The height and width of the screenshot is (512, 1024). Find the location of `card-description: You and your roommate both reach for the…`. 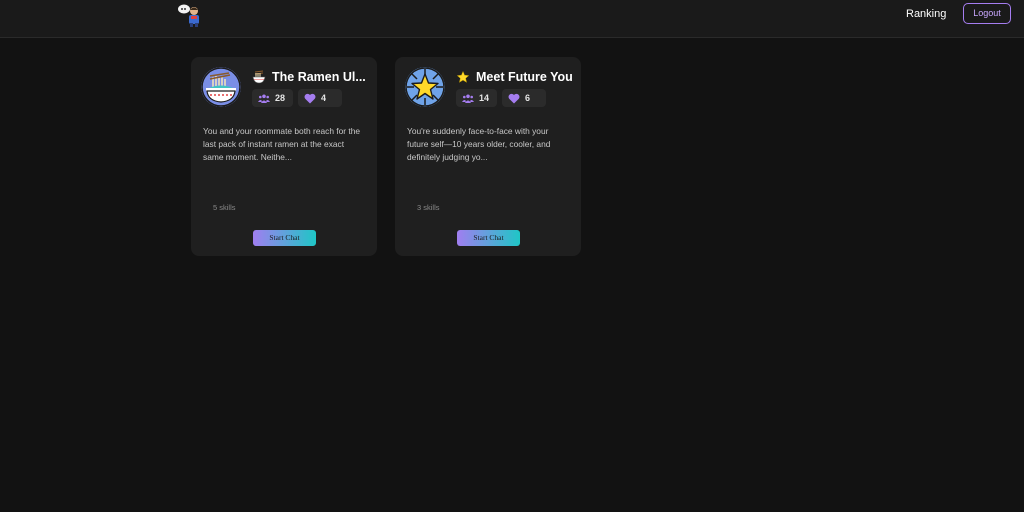

card-description: You and your roommate both reach for the… is located at coordinates (282, 144).